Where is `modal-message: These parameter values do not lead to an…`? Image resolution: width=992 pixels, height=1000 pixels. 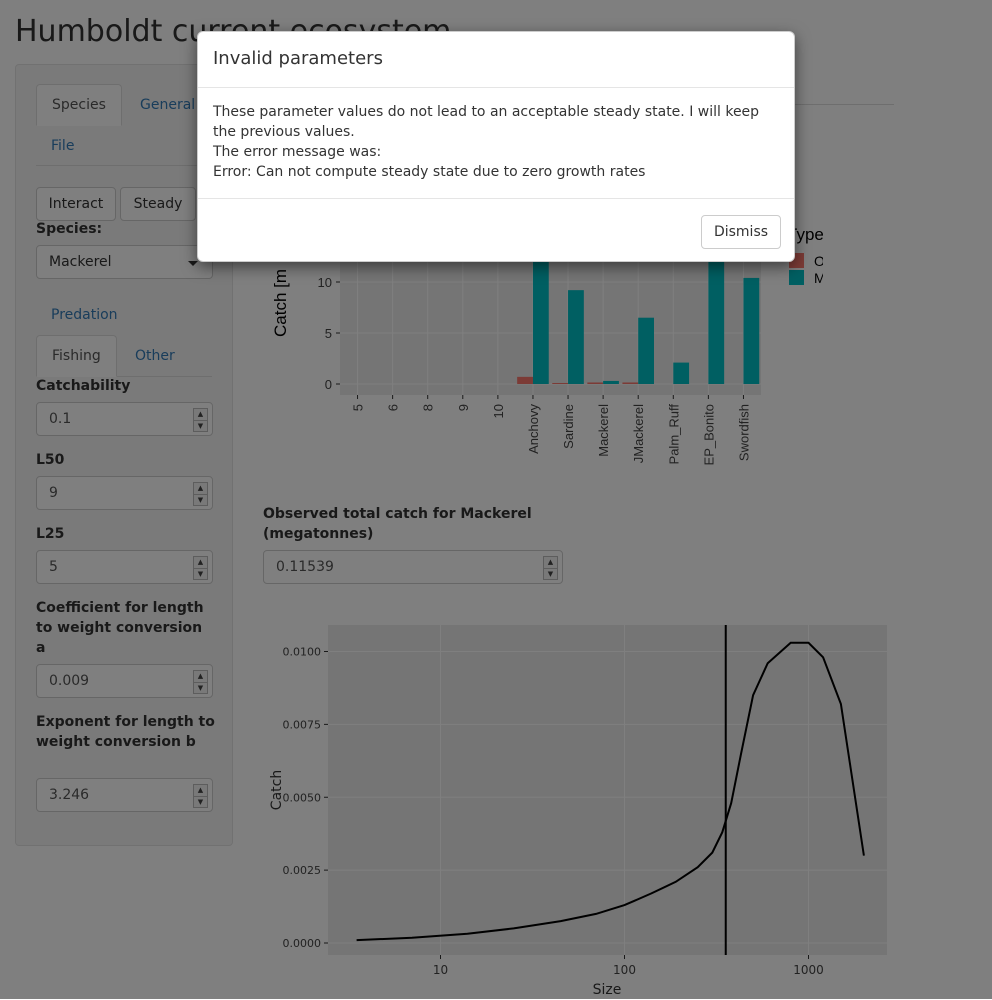
modal-message: These parameter values do not lead to an… is located at coordinates (486, 122).